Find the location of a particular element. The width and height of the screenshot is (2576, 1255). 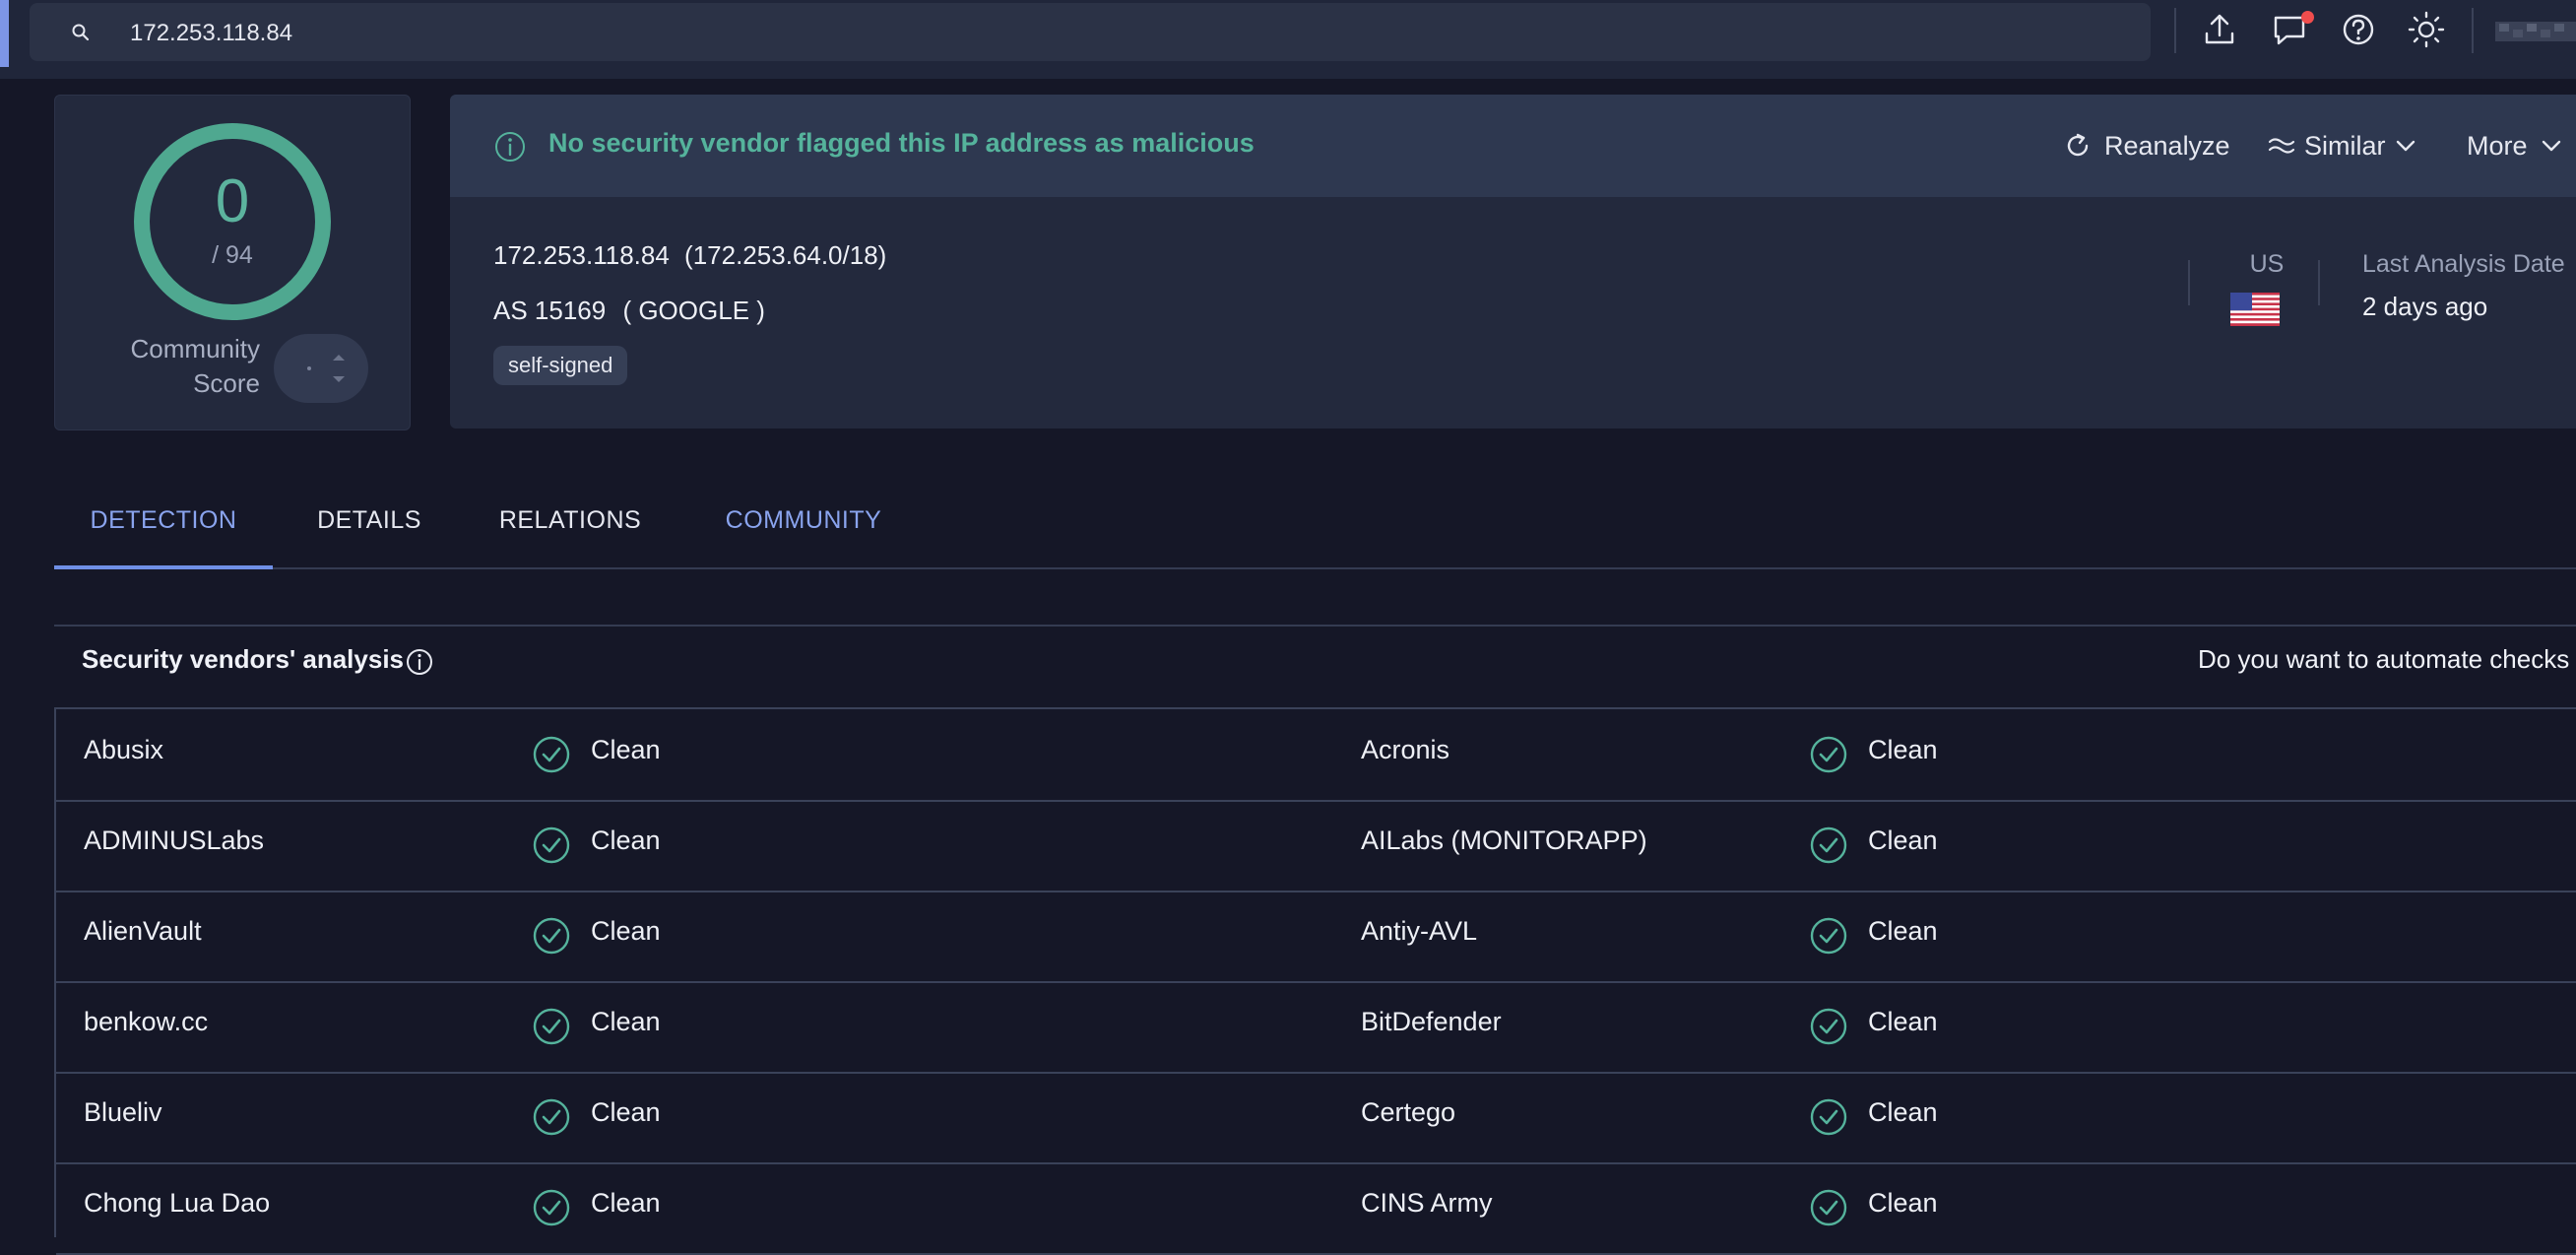

vendor-name: BitDefender is located at coordinates (1431, 1022).